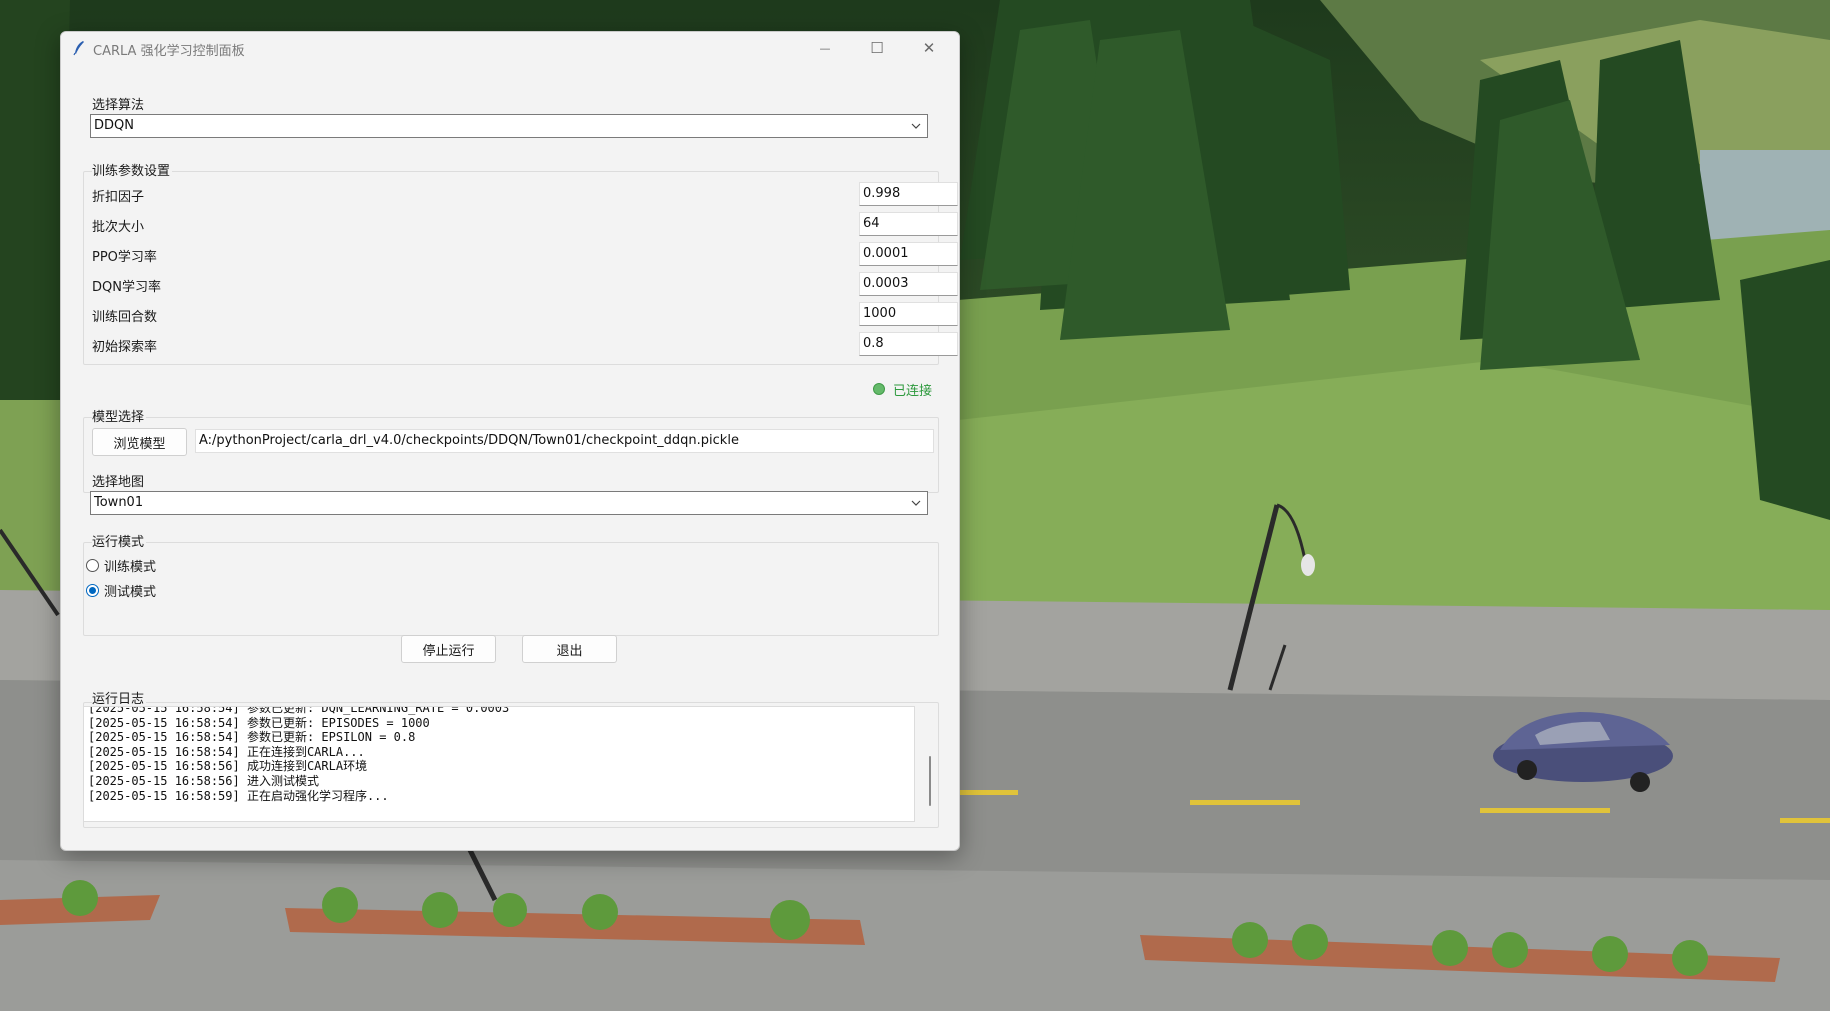 The image size is (1830, 1011). Describe the element at coordinates (124, 257) in the screenshot. I see `param-label: PPO学习率` at that location.